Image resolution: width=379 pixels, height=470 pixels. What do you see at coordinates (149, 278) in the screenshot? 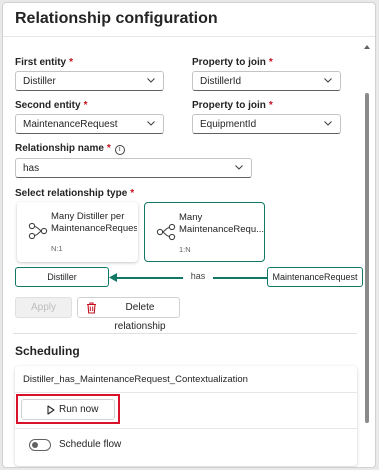
I see `connector-line-left` at bounding box center [149, 278].